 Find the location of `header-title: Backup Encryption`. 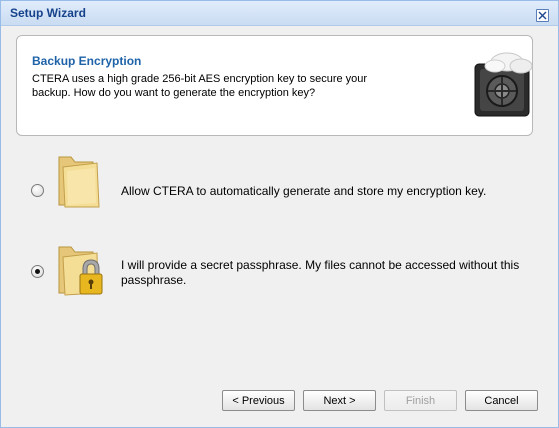

header-title: Backup Encryption is located at coordinates (87, 61).